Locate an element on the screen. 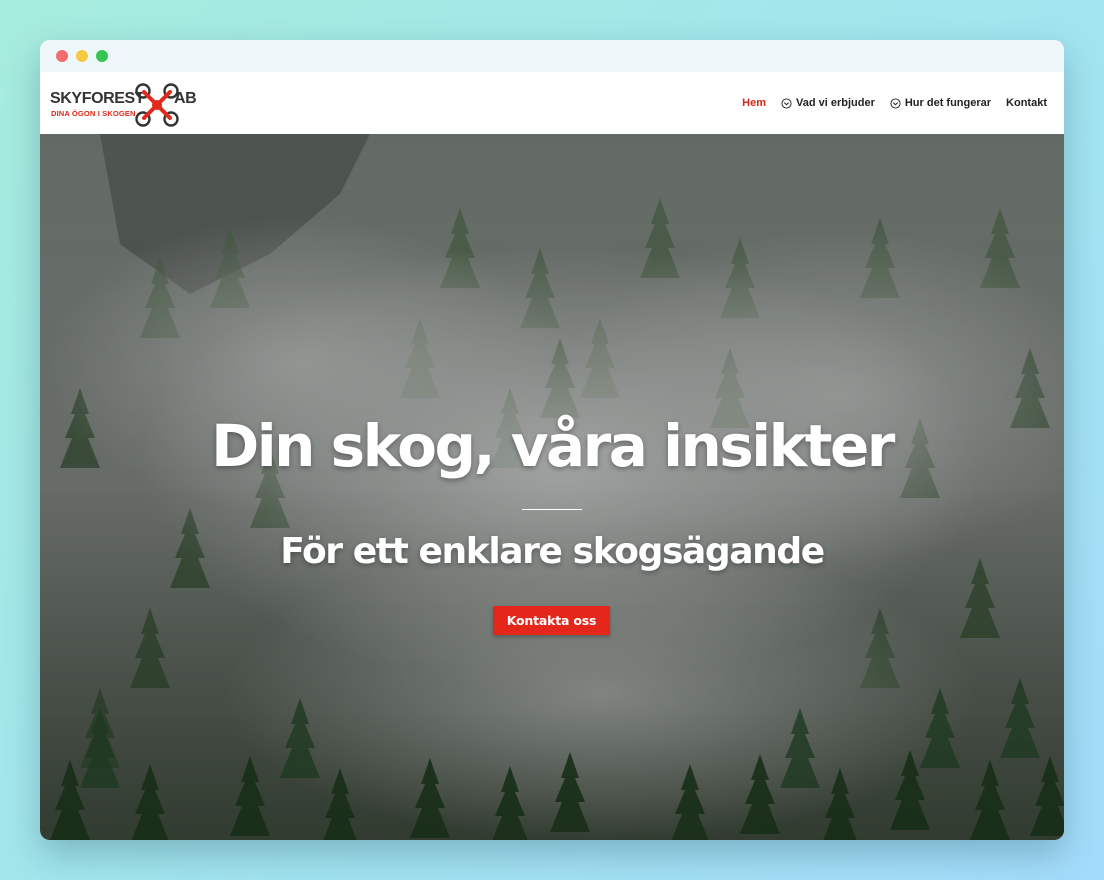  nav-item-vad-vi-erbjuder: Vad vi erbjuder is located at coordinates (828, 103).